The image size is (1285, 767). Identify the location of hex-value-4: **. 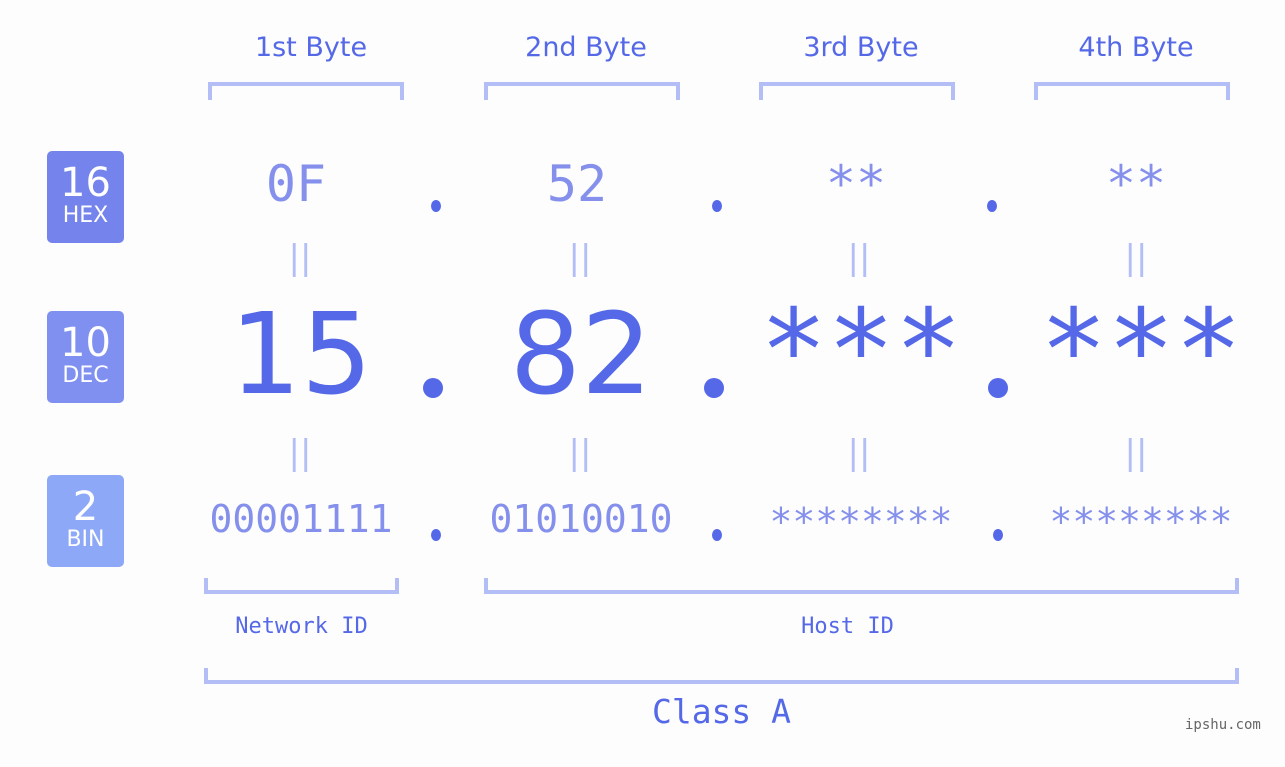
(1136, 184).